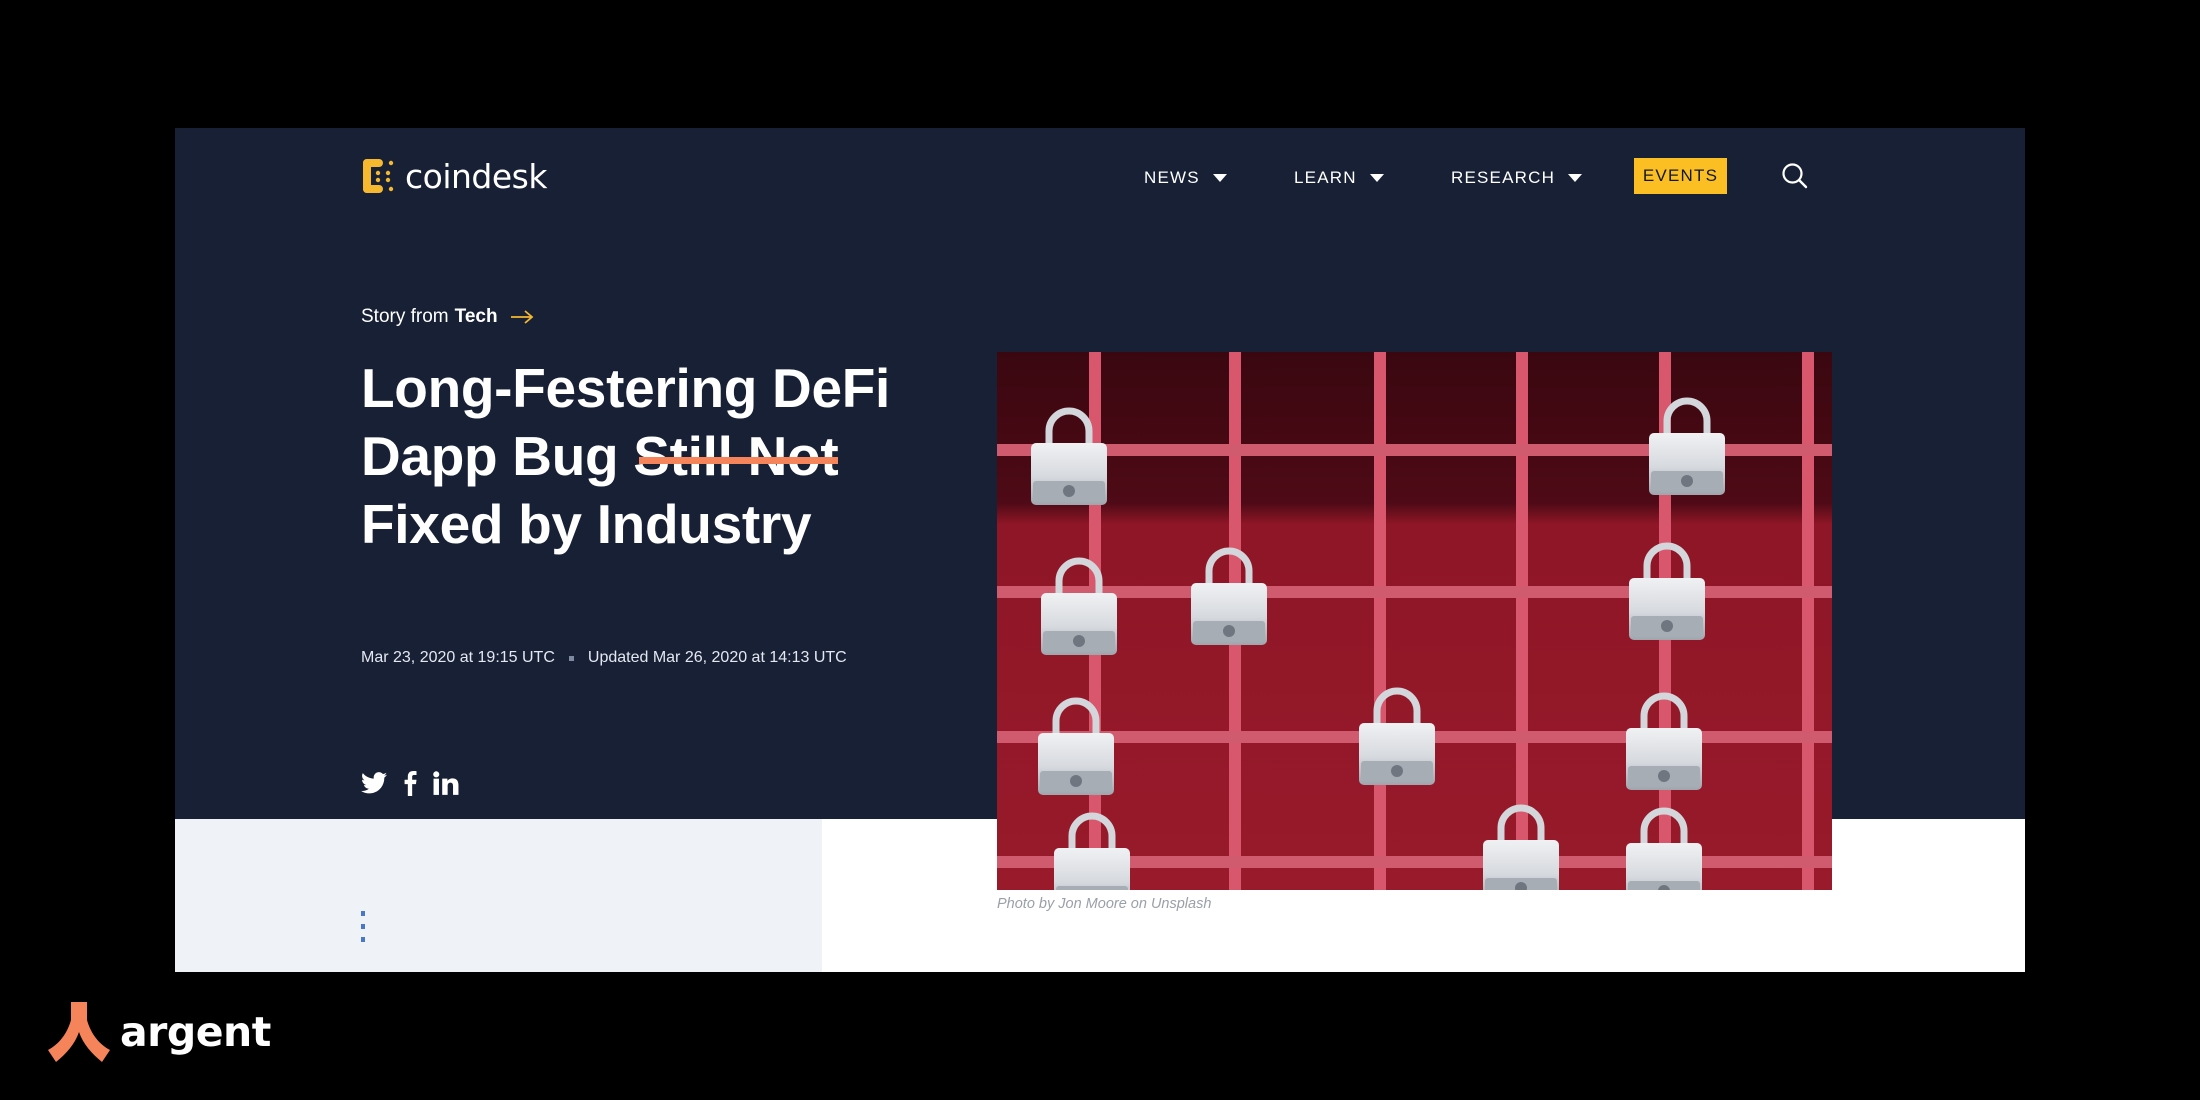 The width and height of the screenshot is (2200, 1100). What do you see at coordinates (586, 524) in the screenshot?
I see `headline-part-2: Fixed by Industry` at bounding box center [586, 524].